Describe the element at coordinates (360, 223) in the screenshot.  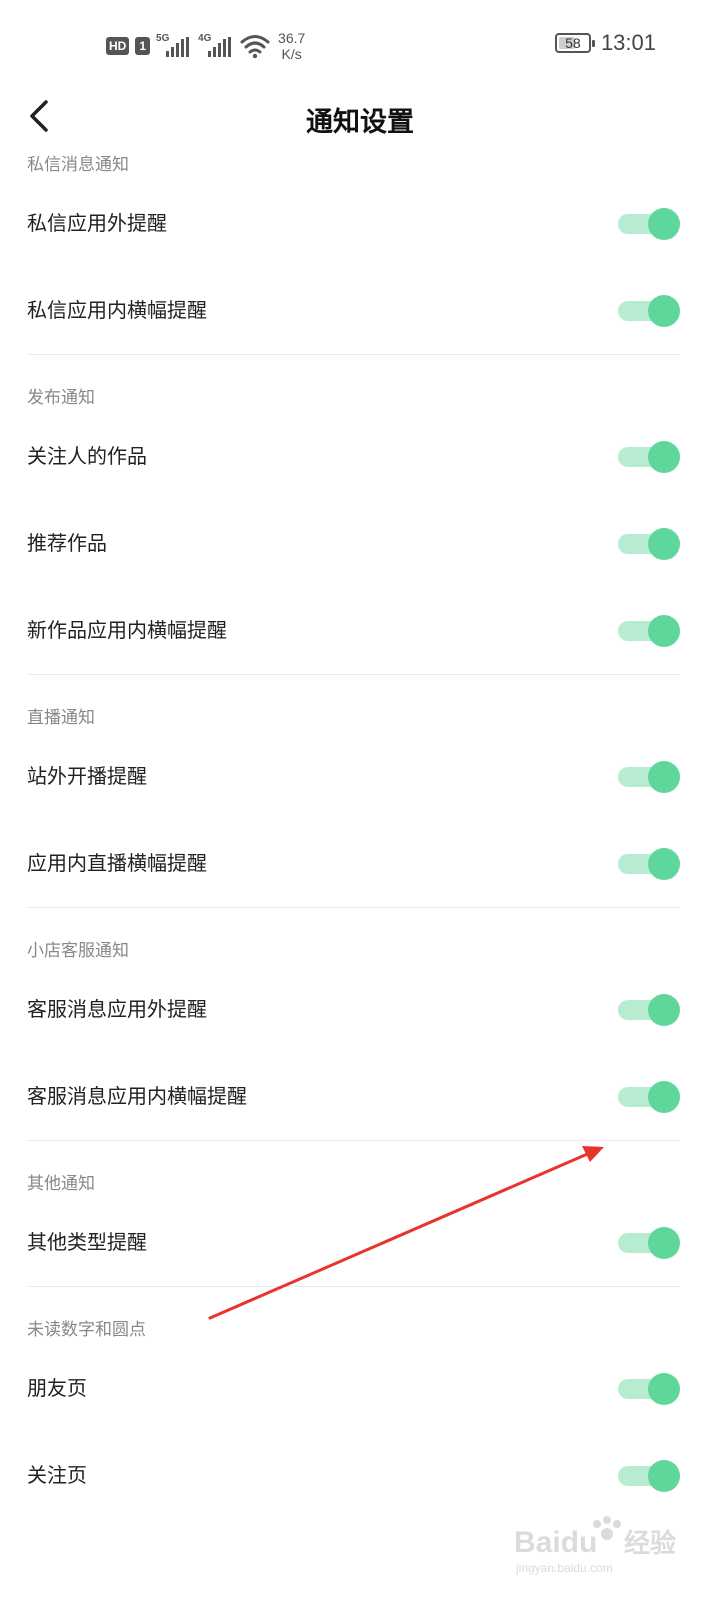
I see `settings-row: 私信应用外提醒` at that location.